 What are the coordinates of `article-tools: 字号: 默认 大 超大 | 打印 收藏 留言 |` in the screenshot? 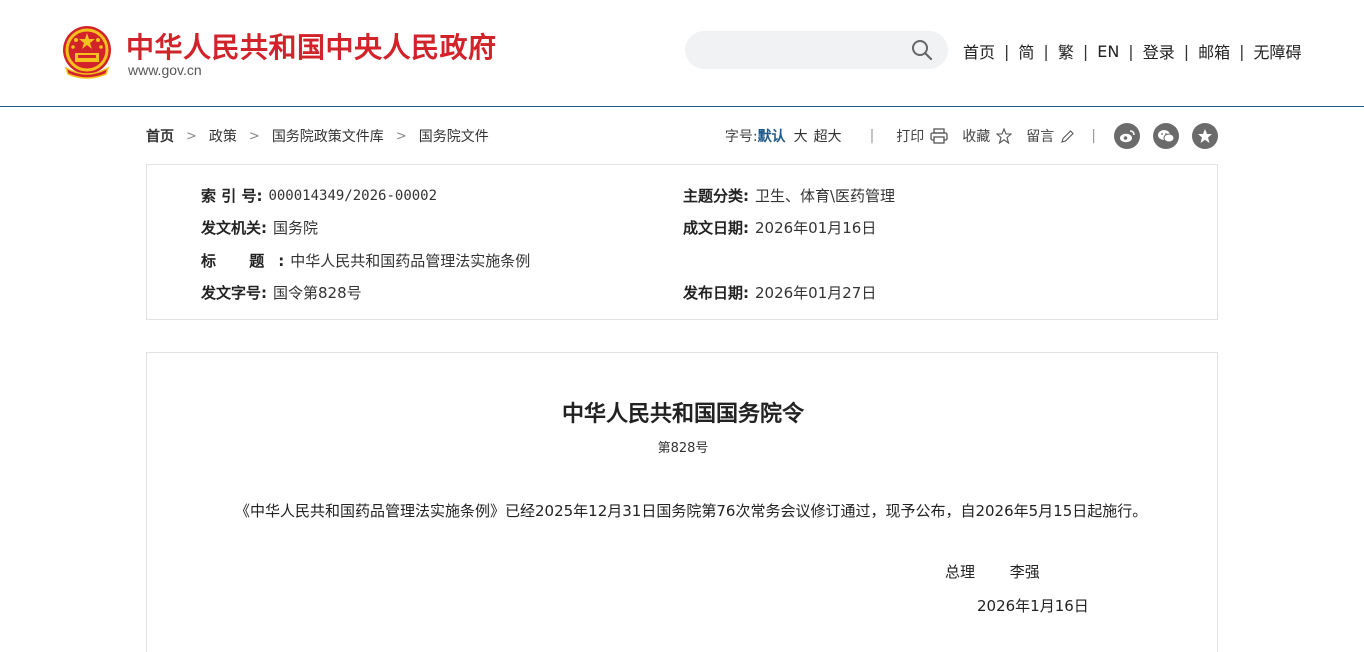 It's located at (971, 136).